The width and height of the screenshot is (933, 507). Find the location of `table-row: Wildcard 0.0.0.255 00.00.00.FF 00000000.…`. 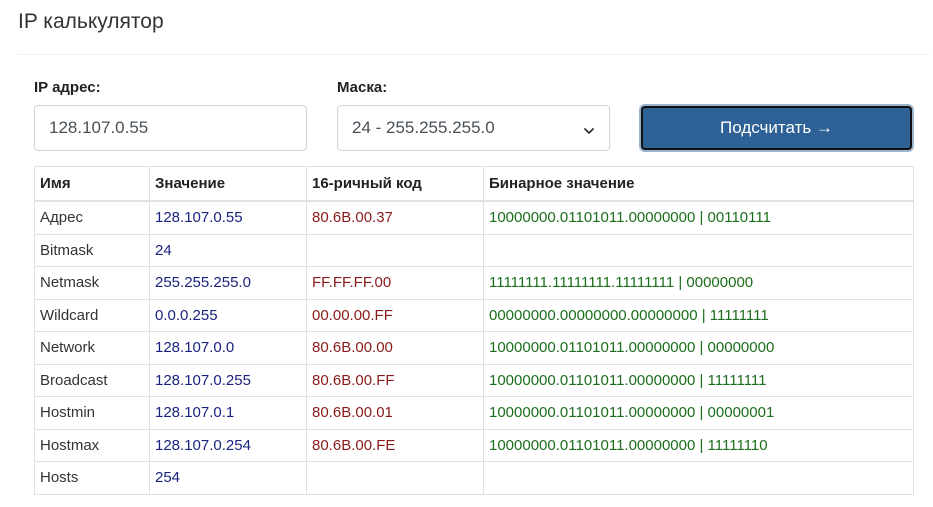

table-row: Wildcard 0.0.0.255 00.00.00.FF 00000000.… is located at coordinates (474, 315).